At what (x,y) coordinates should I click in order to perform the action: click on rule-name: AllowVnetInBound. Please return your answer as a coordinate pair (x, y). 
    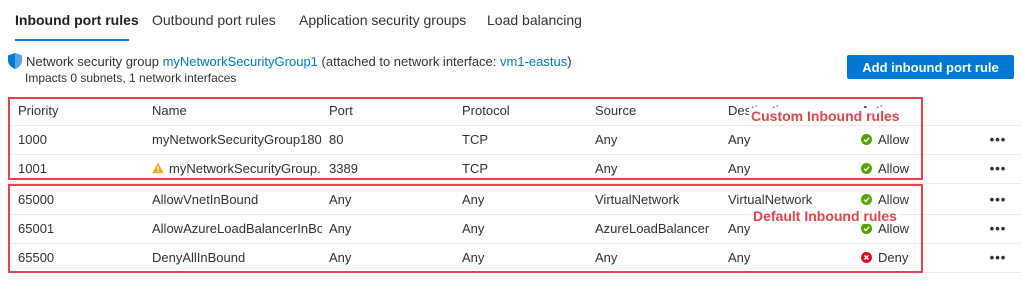
    Looking at the image, I should click on (205, 199).